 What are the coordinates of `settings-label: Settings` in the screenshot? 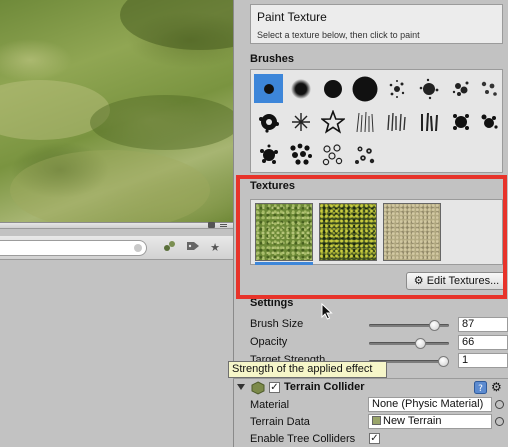 It's located at (272, 303).